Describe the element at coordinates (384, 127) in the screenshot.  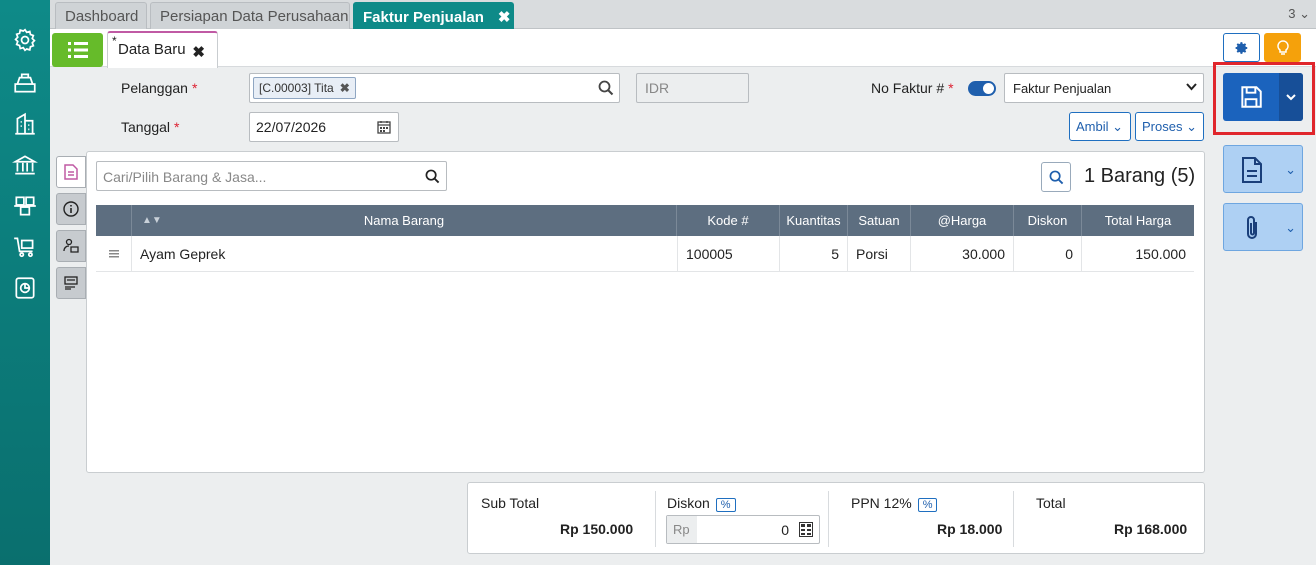
I see `calendar-icon` at that location.